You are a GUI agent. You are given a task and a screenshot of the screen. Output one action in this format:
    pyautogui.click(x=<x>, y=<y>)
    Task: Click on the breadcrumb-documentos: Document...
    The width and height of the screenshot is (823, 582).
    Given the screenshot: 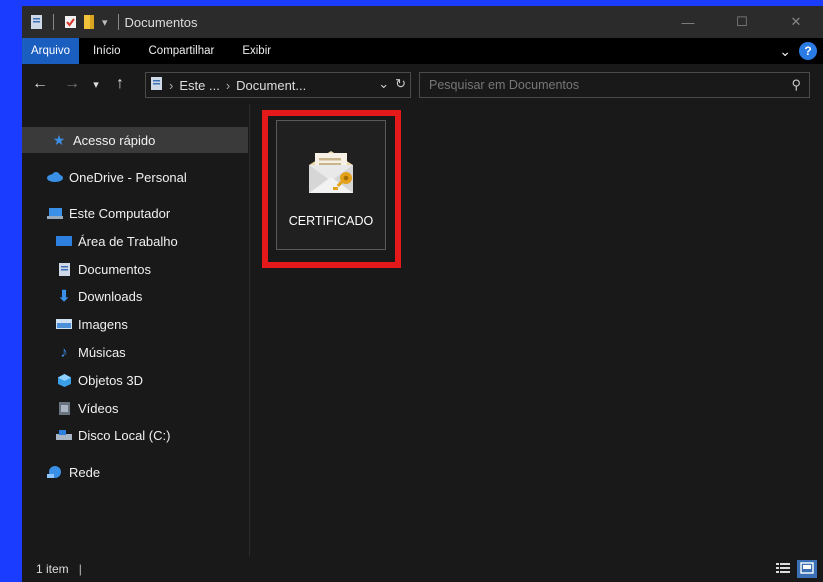 What is the action you would take?
    pyautogui.click(x=271, y=85)
    